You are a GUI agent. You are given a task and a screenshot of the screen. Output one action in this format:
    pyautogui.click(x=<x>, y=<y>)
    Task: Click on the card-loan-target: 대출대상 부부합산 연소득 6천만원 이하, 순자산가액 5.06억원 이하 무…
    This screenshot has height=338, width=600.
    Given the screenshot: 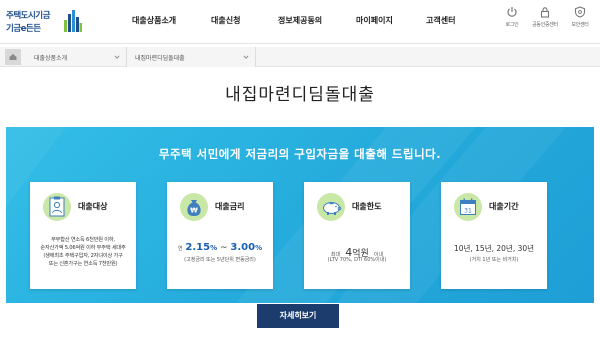 What is the action you would take?
    pyautogui.click(x=83, y=235)
    